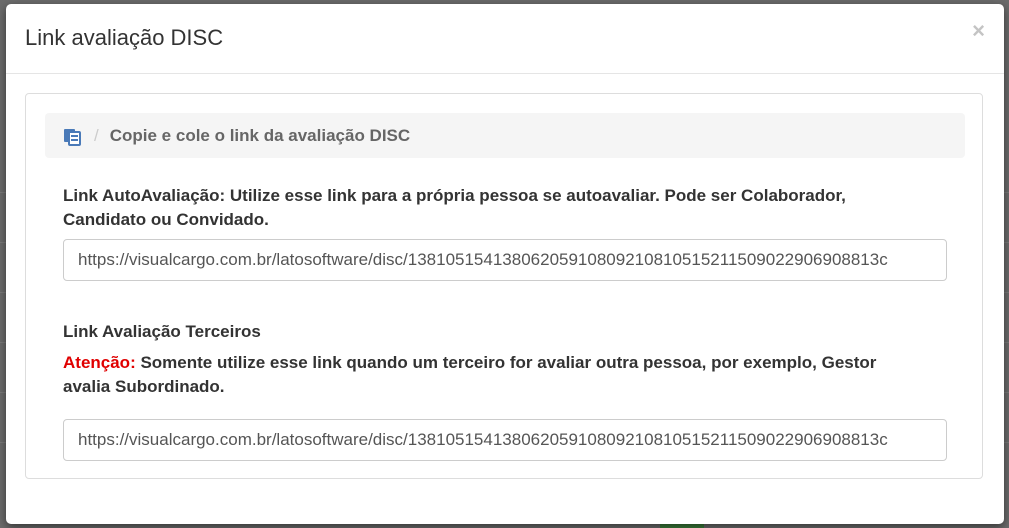 The height and width of the screenshot is (528, 1009). What do you see at coordinates (99, 362) in the screenshot?
I see `warning-prefix: Atenção:` at bounding box center [99, 362].